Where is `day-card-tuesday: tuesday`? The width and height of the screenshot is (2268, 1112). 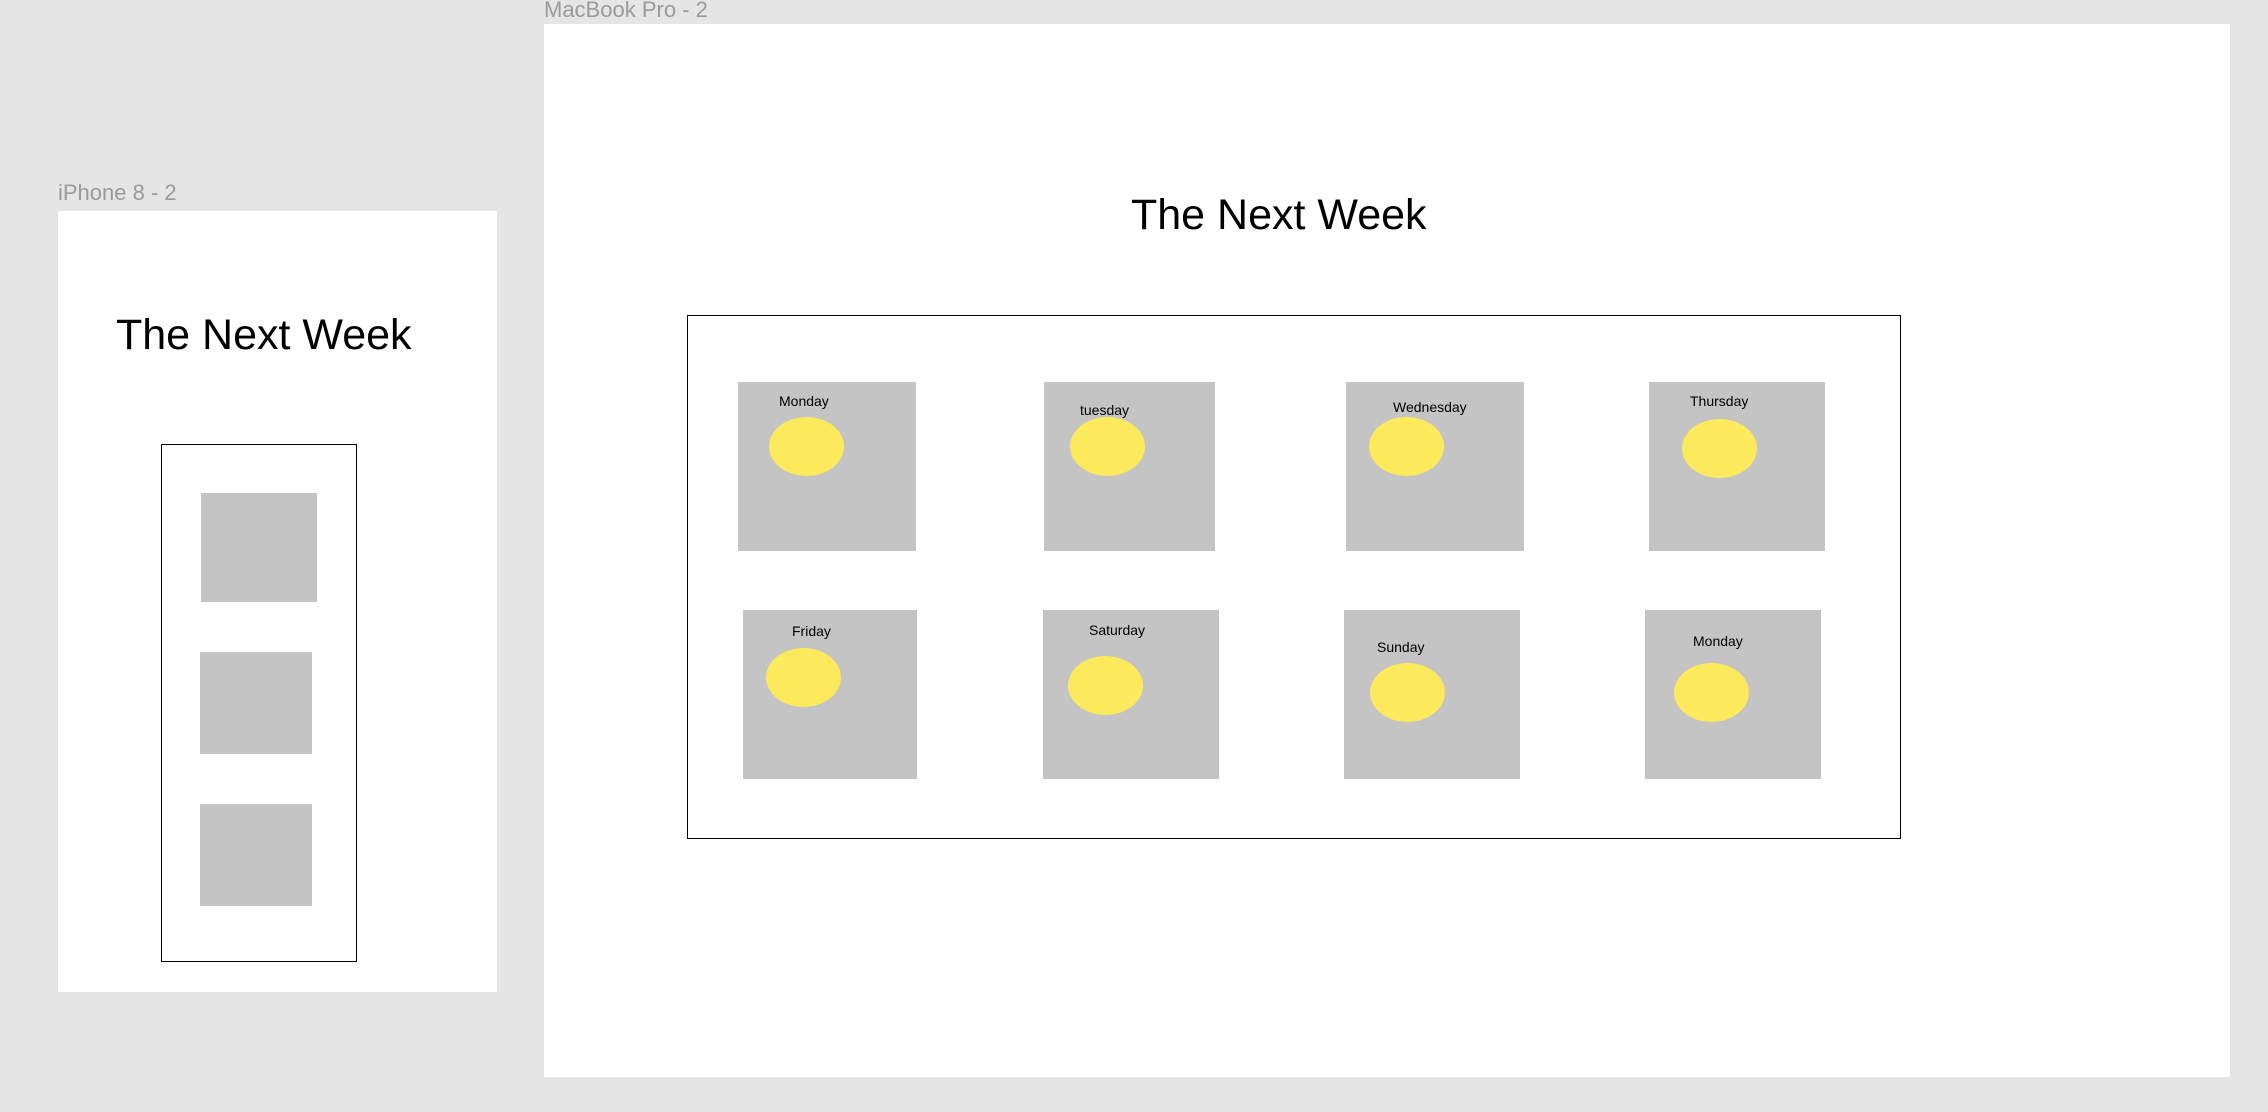 day-card-tuesday: tuesday is located at coordinates (1129, 466).